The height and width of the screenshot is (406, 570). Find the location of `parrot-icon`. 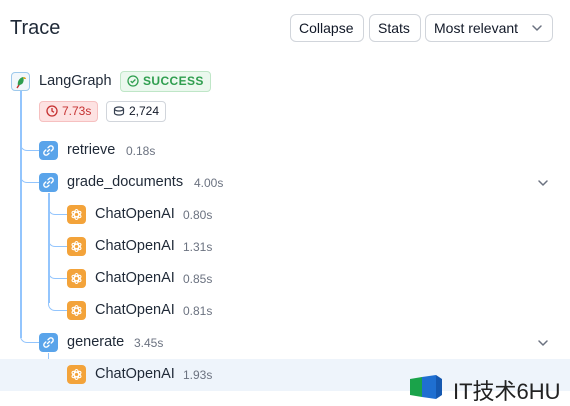

parrot-icon is located at coordinates (20, 81).